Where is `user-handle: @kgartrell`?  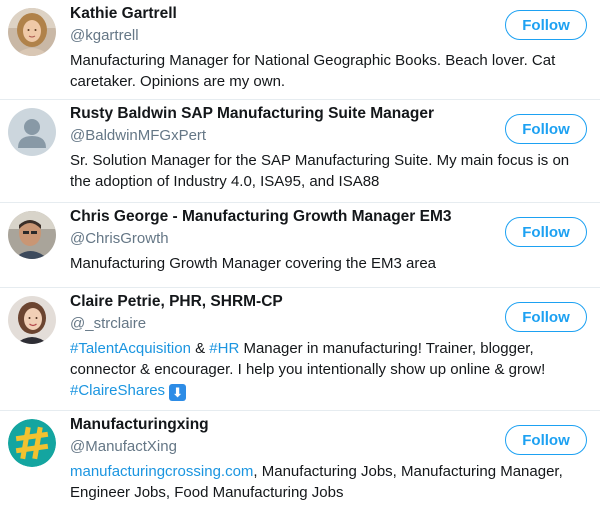 user-handle: @kgartrell is located at coordinates (104, 35).